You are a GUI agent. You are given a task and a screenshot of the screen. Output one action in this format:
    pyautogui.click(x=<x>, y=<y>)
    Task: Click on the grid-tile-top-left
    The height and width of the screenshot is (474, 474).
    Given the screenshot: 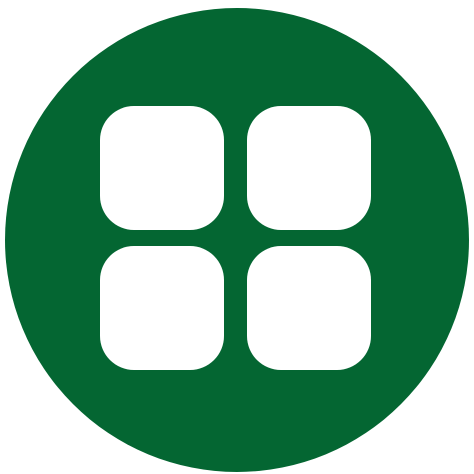 What is the action you would take?
    pyautogui.click(x=162, y=168)
    